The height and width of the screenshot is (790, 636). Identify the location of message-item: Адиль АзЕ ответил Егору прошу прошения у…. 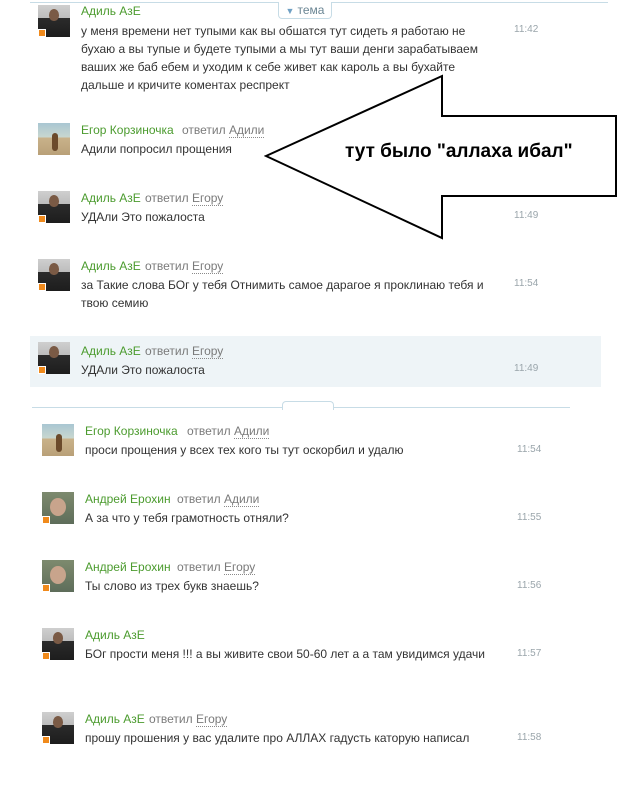
(319, 731).